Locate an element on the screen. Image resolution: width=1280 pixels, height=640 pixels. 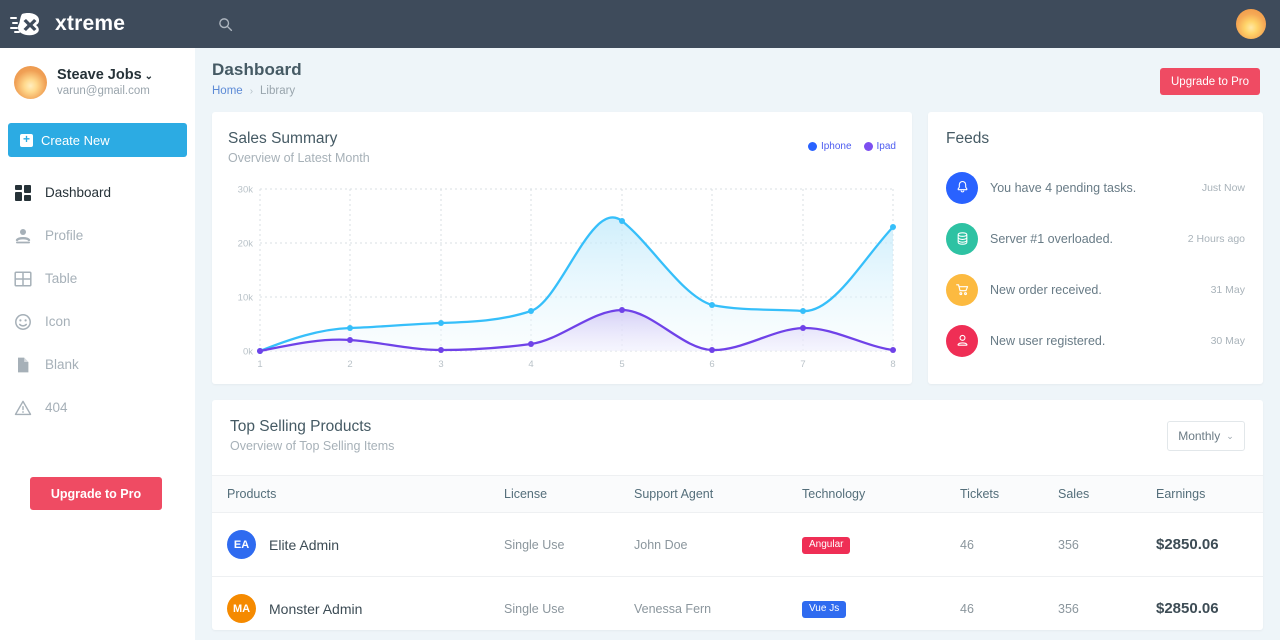
sidebar-user-email: varun@gmail.com is located at coordinates (103, 91).